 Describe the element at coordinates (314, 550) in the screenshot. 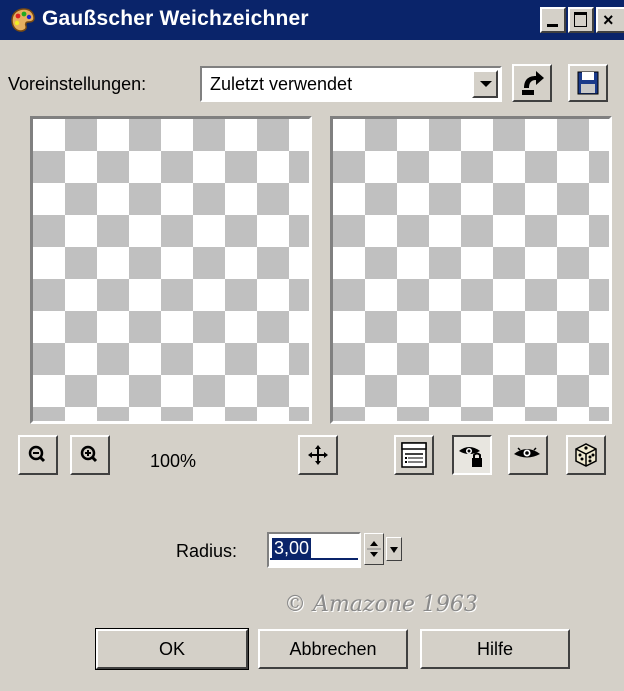

I see `radius-input: 3,00` at that location.